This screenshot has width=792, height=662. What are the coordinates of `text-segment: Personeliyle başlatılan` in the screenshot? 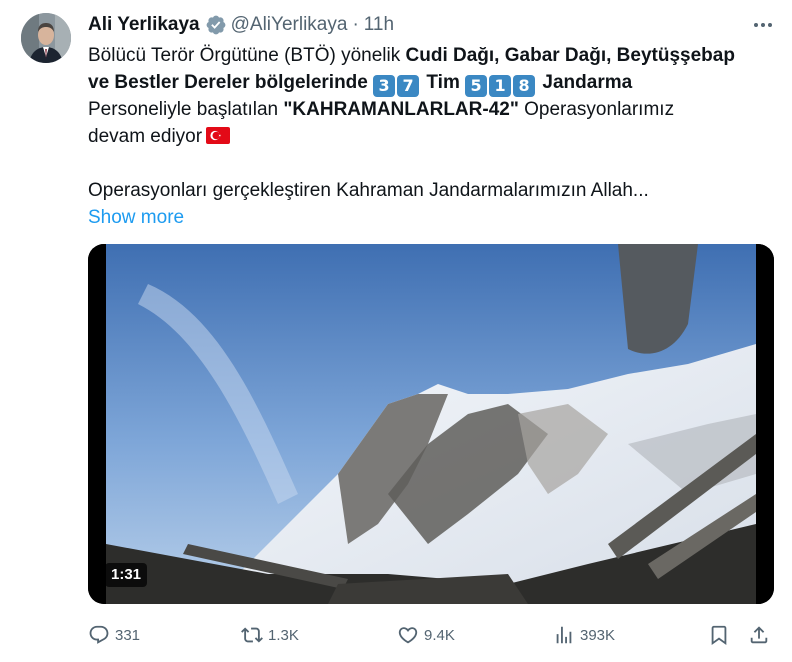 It's located at (186, 109).